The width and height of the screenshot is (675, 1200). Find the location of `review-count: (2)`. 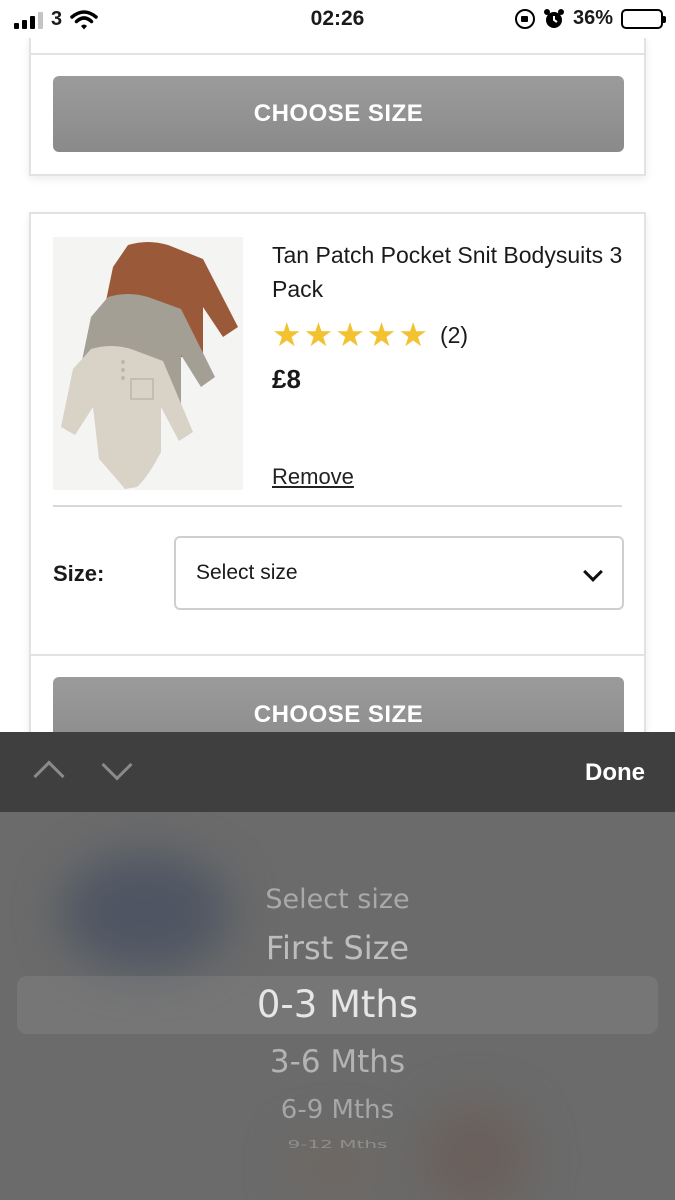

review-count: (2) is located at coordinates (454, 334).